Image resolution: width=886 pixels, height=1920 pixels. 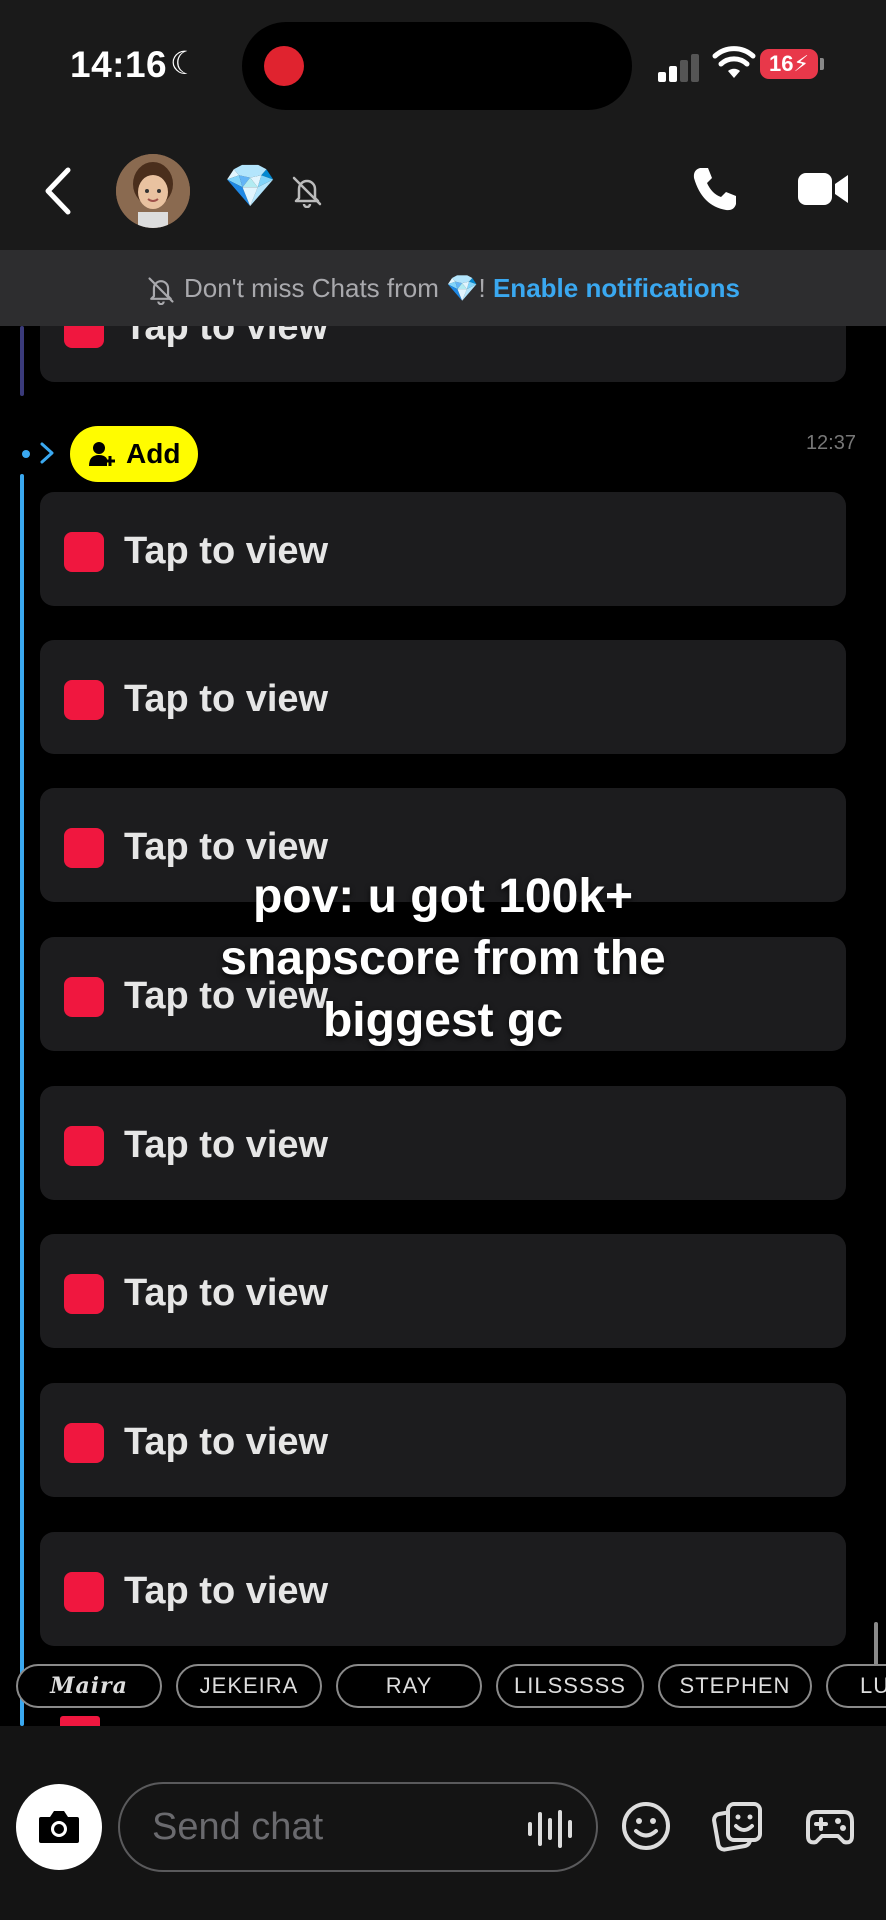 What do you see at coordinates (238, 1827) in the screenshot?
I see `chat-input-placeholder: Send chat` at bounding box center [238, 1827].